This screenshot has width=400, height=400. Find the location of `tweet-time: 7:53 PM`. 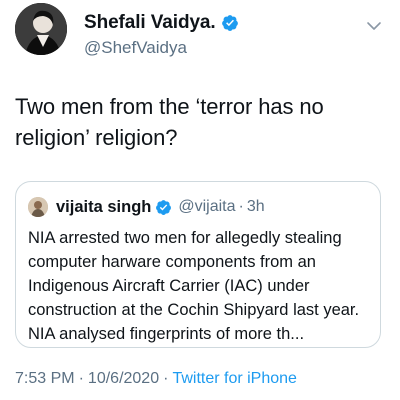

tweet-time: 7:53 PM is located at coordinates (45, 378).